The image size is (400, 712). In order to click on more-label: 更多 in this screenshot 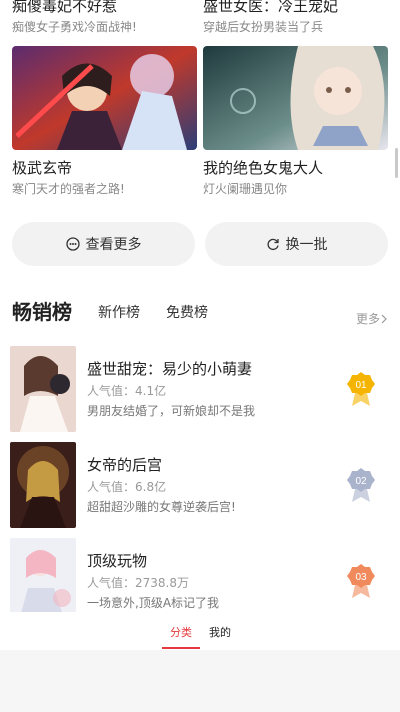, I will do `click(367, 319)`.